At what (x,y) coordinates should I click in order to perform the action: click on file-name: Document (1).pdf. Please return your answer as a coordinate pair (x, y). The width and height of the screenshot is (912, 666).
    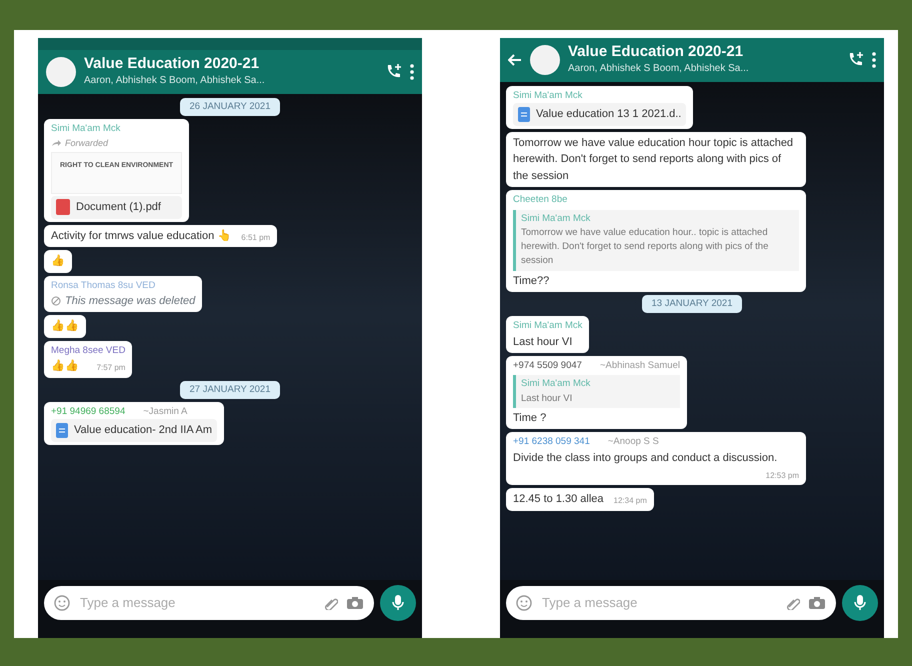
    Looking at the image, I should click on (118, 207).